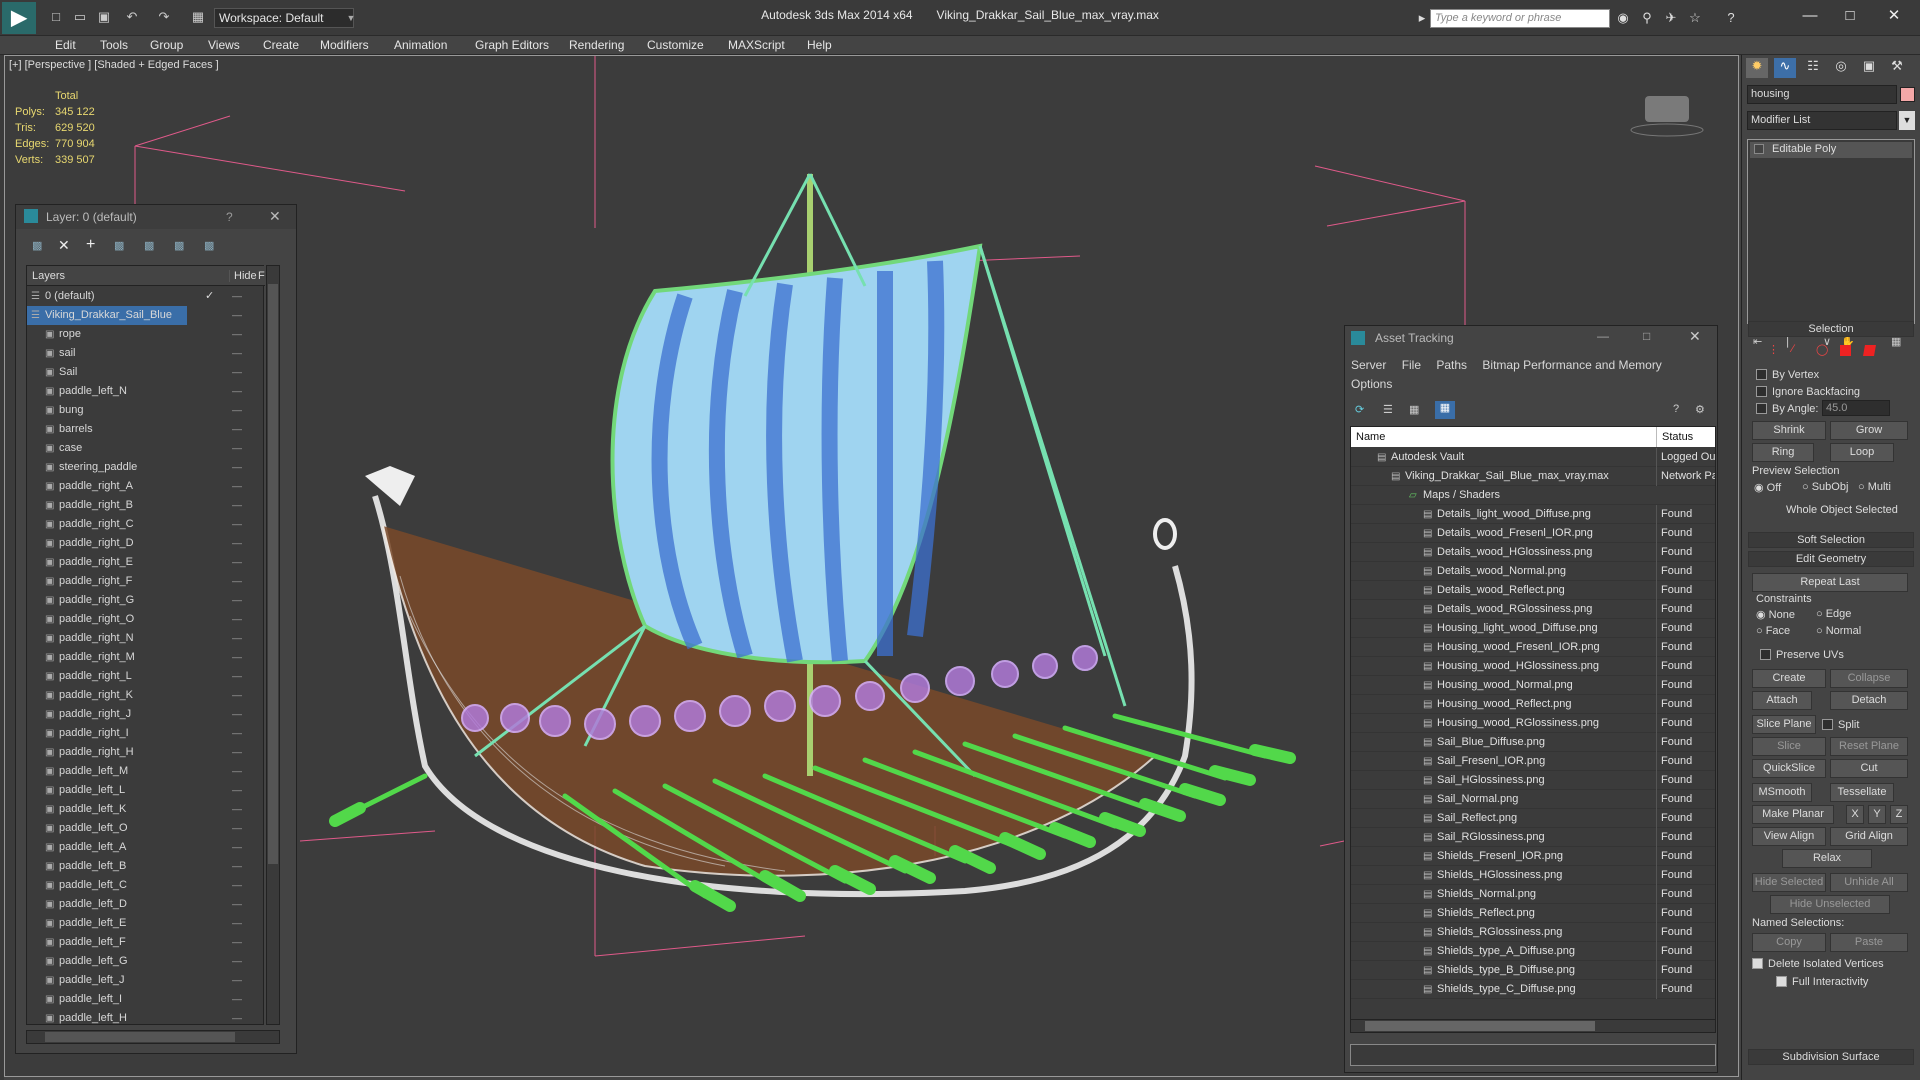 This screenshot has height=1080, width=1920. Describe the element at coordinates (146, 372) in the screenshot. I see `layer-row: ▣ Sail ––` at that location.